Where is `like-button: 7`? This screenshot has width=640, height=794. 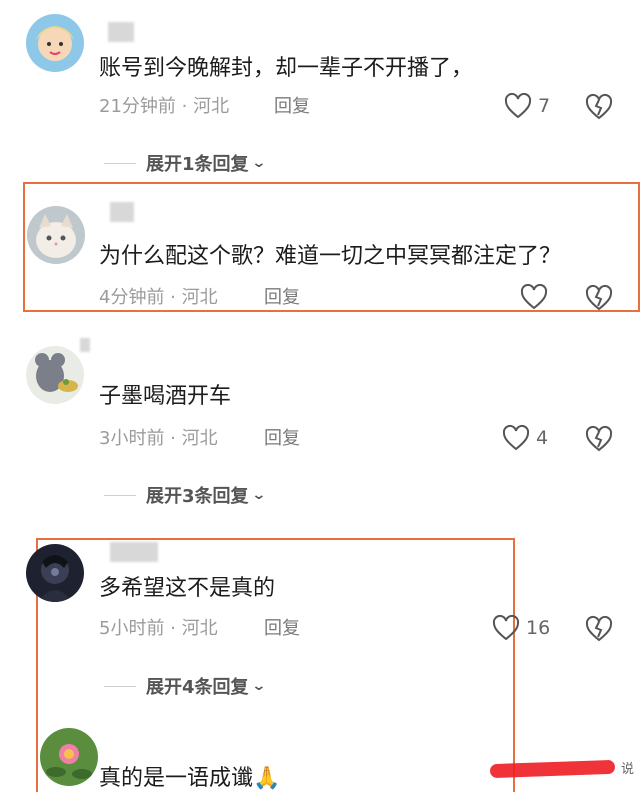 like-button: 7 is located at coordinates (527, 106).